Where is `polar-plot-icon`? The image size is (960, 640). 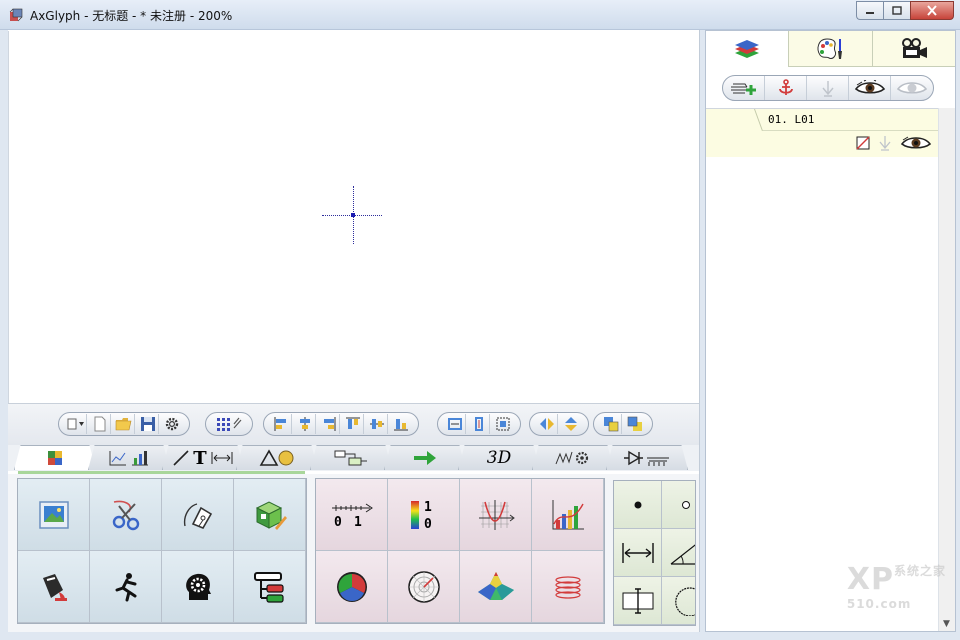 polar-plot-icon is located at coordinates (423, 586).